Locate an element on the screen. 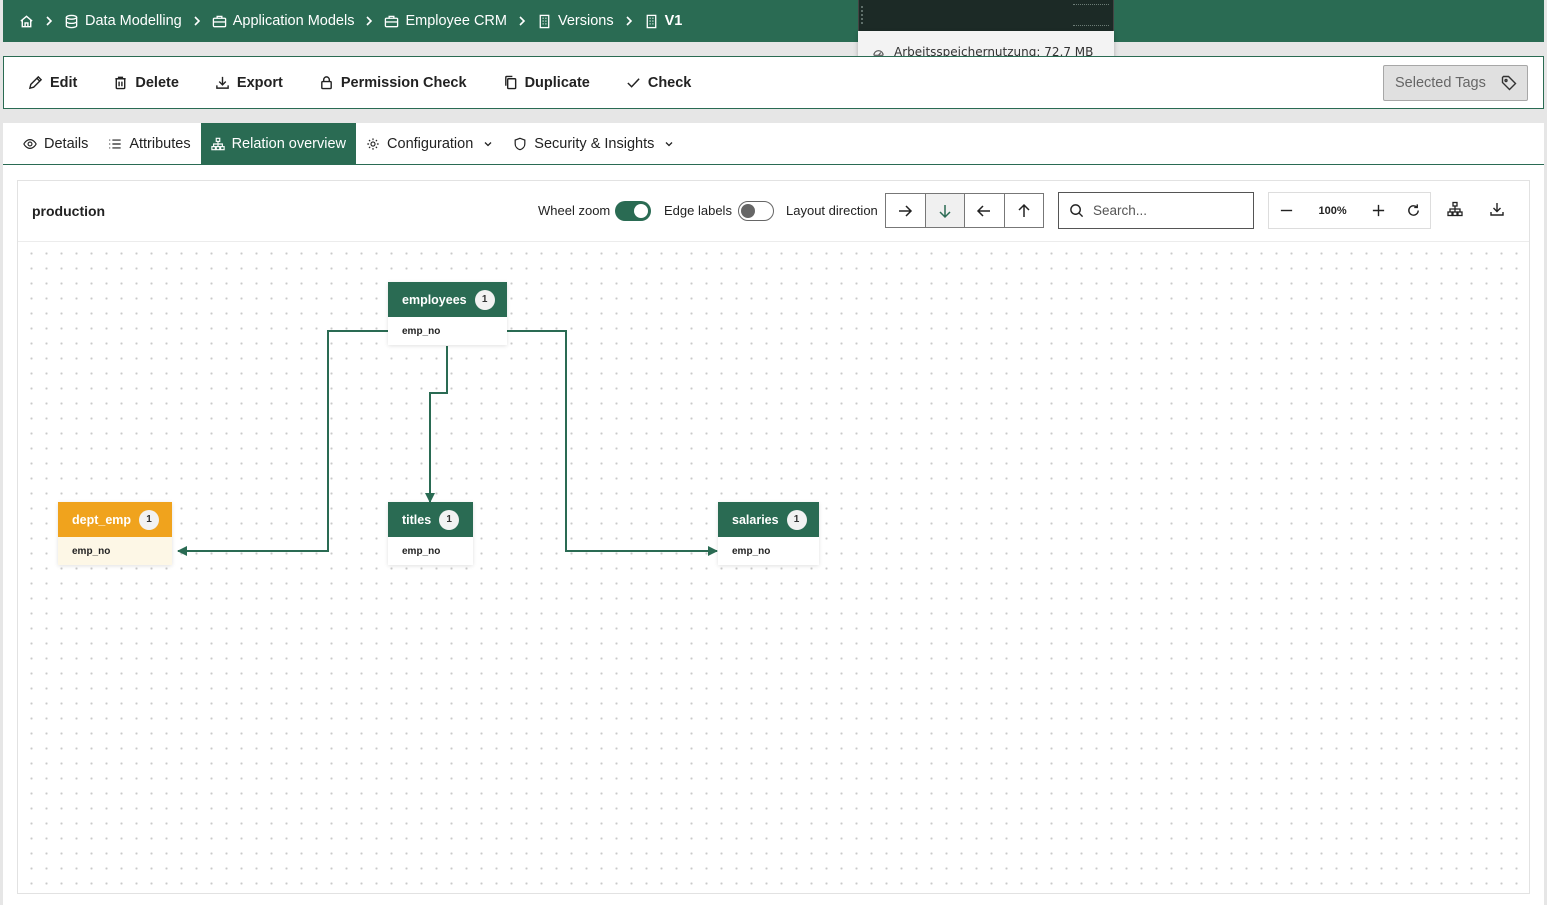 The width and height of the screenshot is (1547, 905). eye-icon is located at coordinates (30, 143).